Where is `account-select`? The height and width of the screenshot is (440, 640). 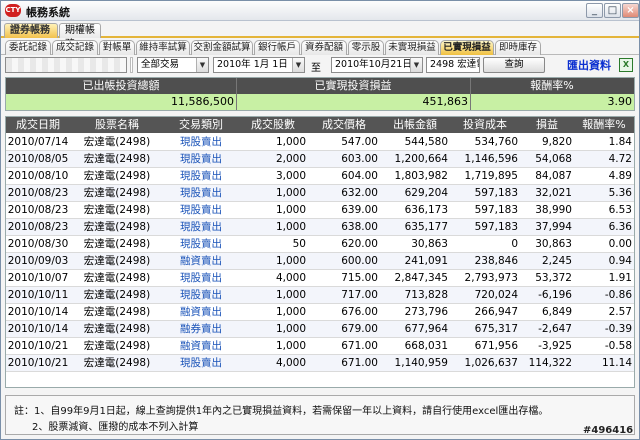 account-select is located at coordinates (66, 65).